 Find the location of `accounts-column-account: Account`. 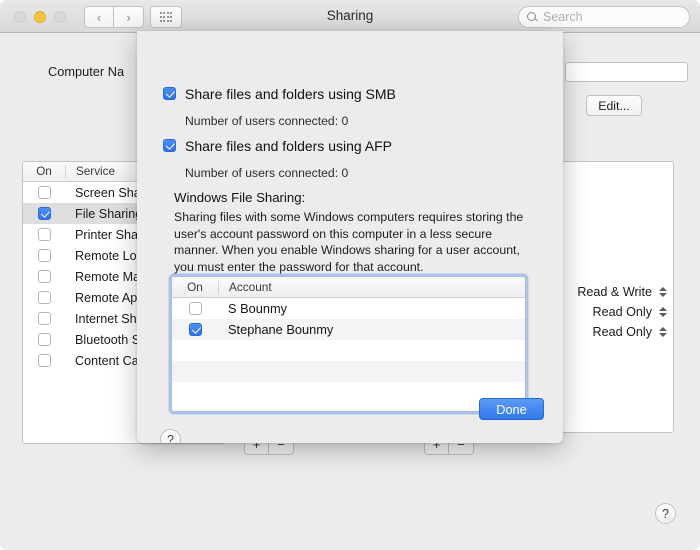

accounts-column-account: Account is located at coordinates (250, 287).